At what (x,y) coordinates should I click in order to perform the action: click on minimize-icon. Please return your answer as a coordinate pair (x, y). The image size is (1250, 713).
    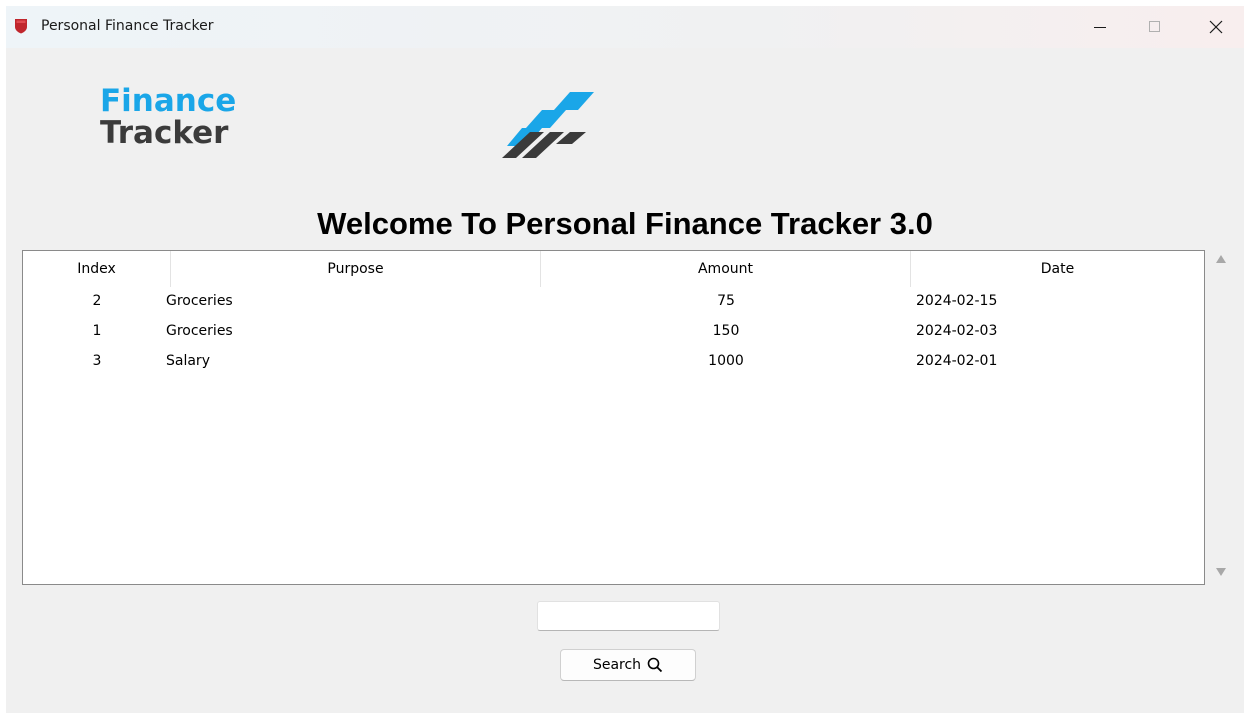
    Looking at the image, I should click on (1100, 27).